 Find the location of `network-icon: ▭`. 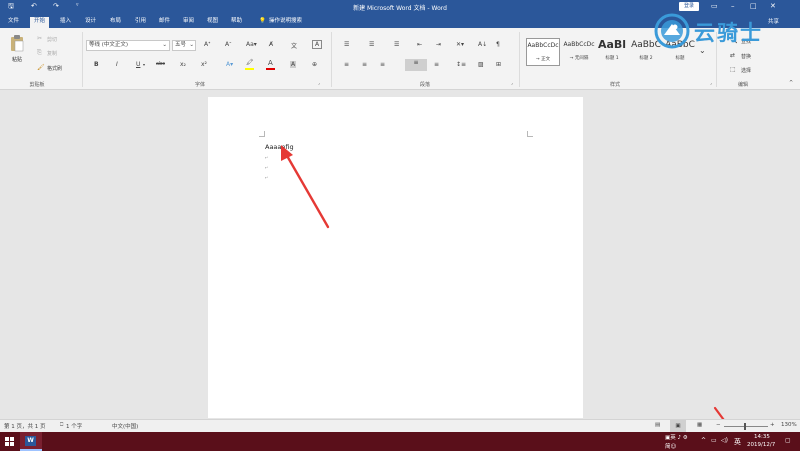

network-icon: ▭ is located at coordinates (714, 440).